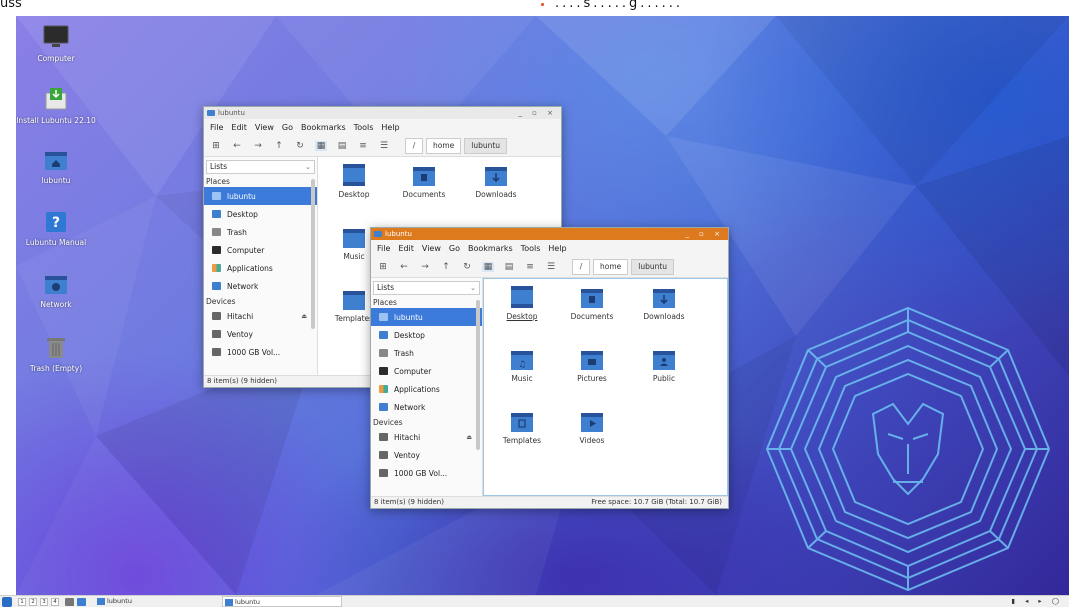 This screenshot has height=607, width=1069. Describe the element at coordinates (592, 378) in the screenshot. I see `file-label: Pictures` at that location.